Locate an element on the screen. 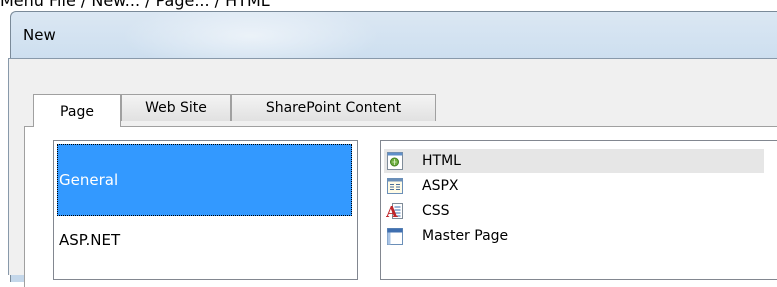  aspx-page-icon is located at coordinates (395, 186).